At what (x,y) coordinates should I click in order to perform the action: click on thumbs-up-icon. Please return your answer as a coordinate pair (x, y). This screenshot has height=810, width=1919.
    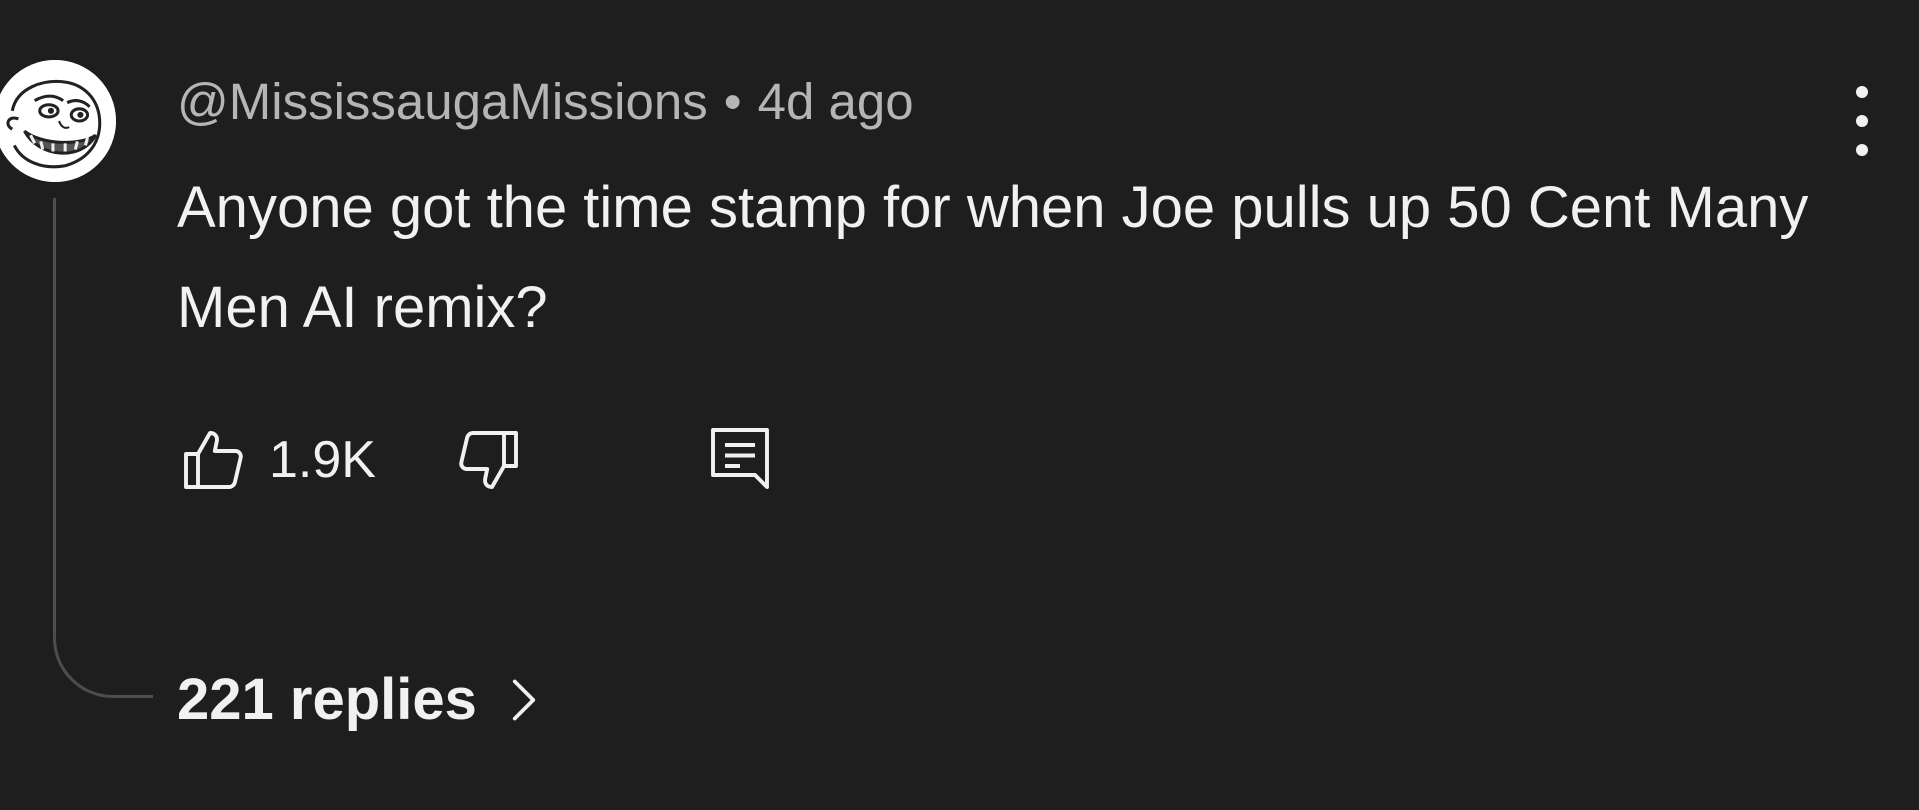
    Looking at the image, I should click on (213, 460).